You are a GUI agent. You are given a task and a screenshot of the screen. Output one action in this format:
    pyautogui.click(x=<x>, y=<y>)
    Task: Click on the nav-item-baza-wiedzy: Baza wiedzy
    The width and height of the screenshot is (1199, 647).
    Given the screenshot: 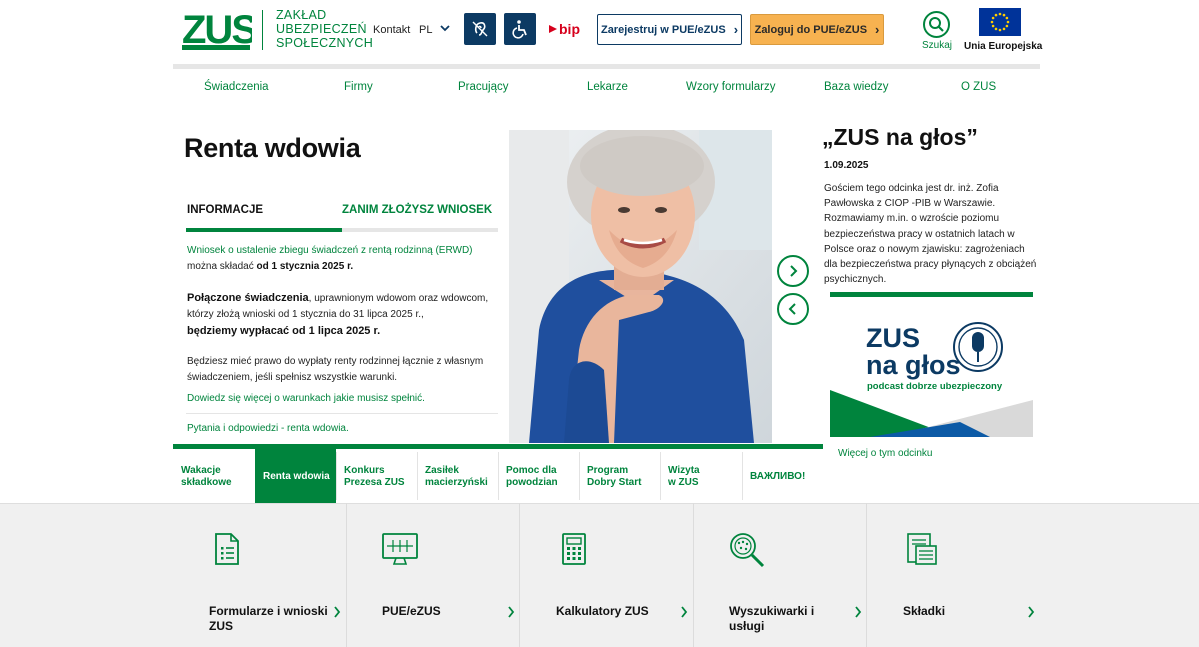 What is the action you would take?
    pyautogui.click(x=856, y=87)
    